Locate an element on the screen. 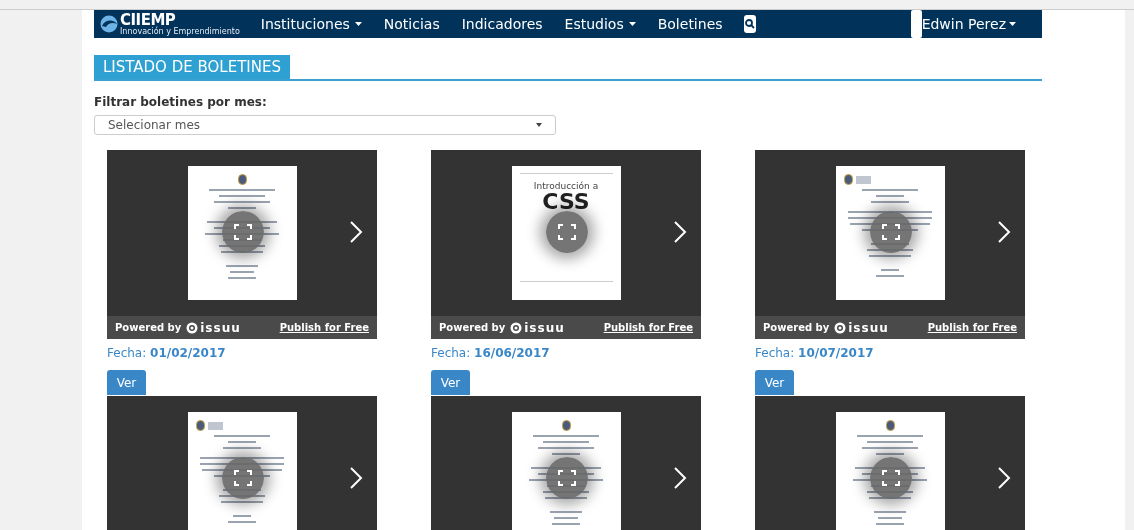 The image size is (1134, 530). section-title: LISTADO DE BOLETINES is located at coordinates (192, 67).